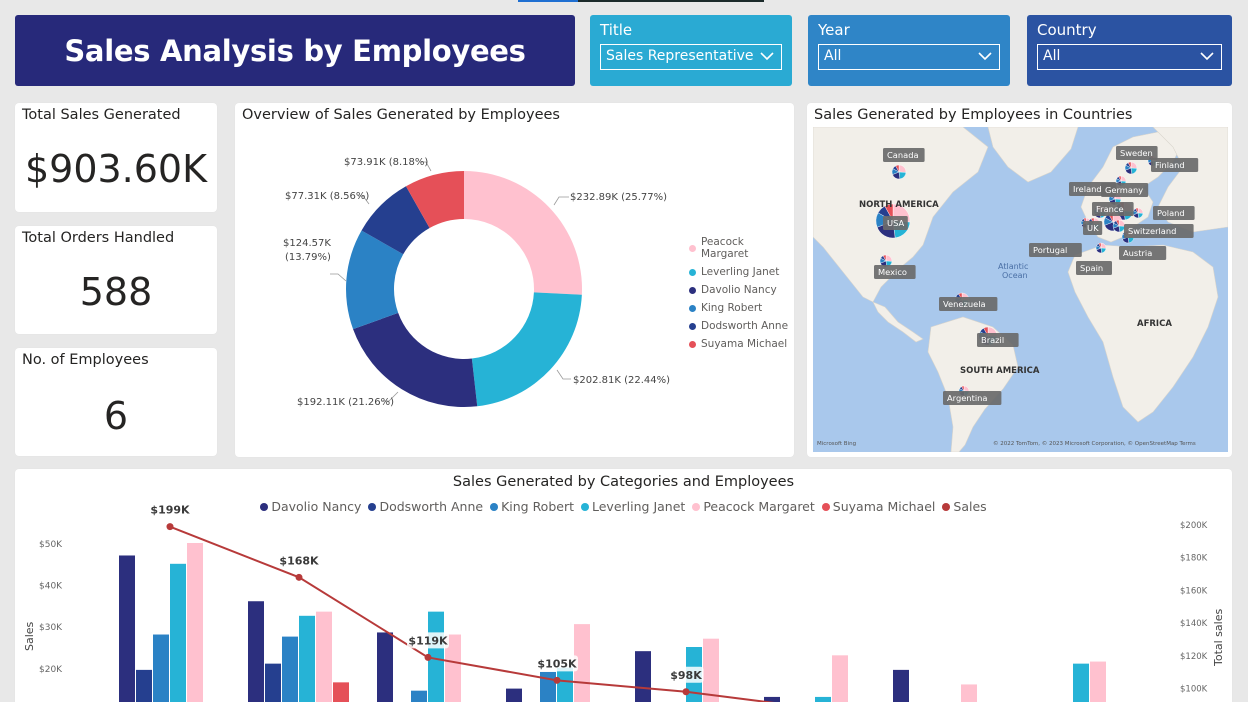 This screenshot has height=702, width=1248. What do you see at coordinates (741, 308) in the screenshot?
I see `legend-item: King Robert` at bounding box center [741, 308].